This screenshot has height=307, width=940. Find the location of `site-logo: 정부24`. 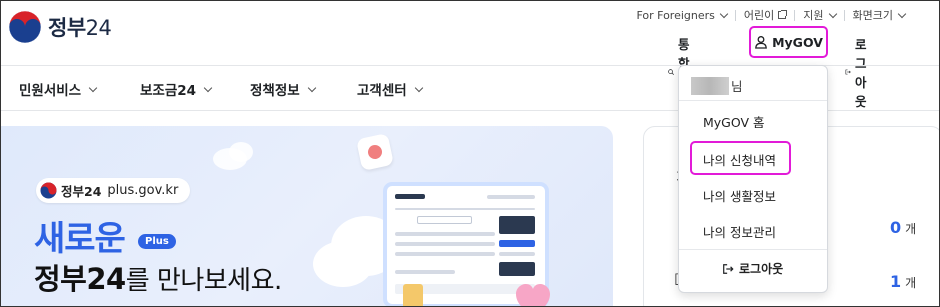

site-logo: 정부24 is located at coordinates (60, 27).